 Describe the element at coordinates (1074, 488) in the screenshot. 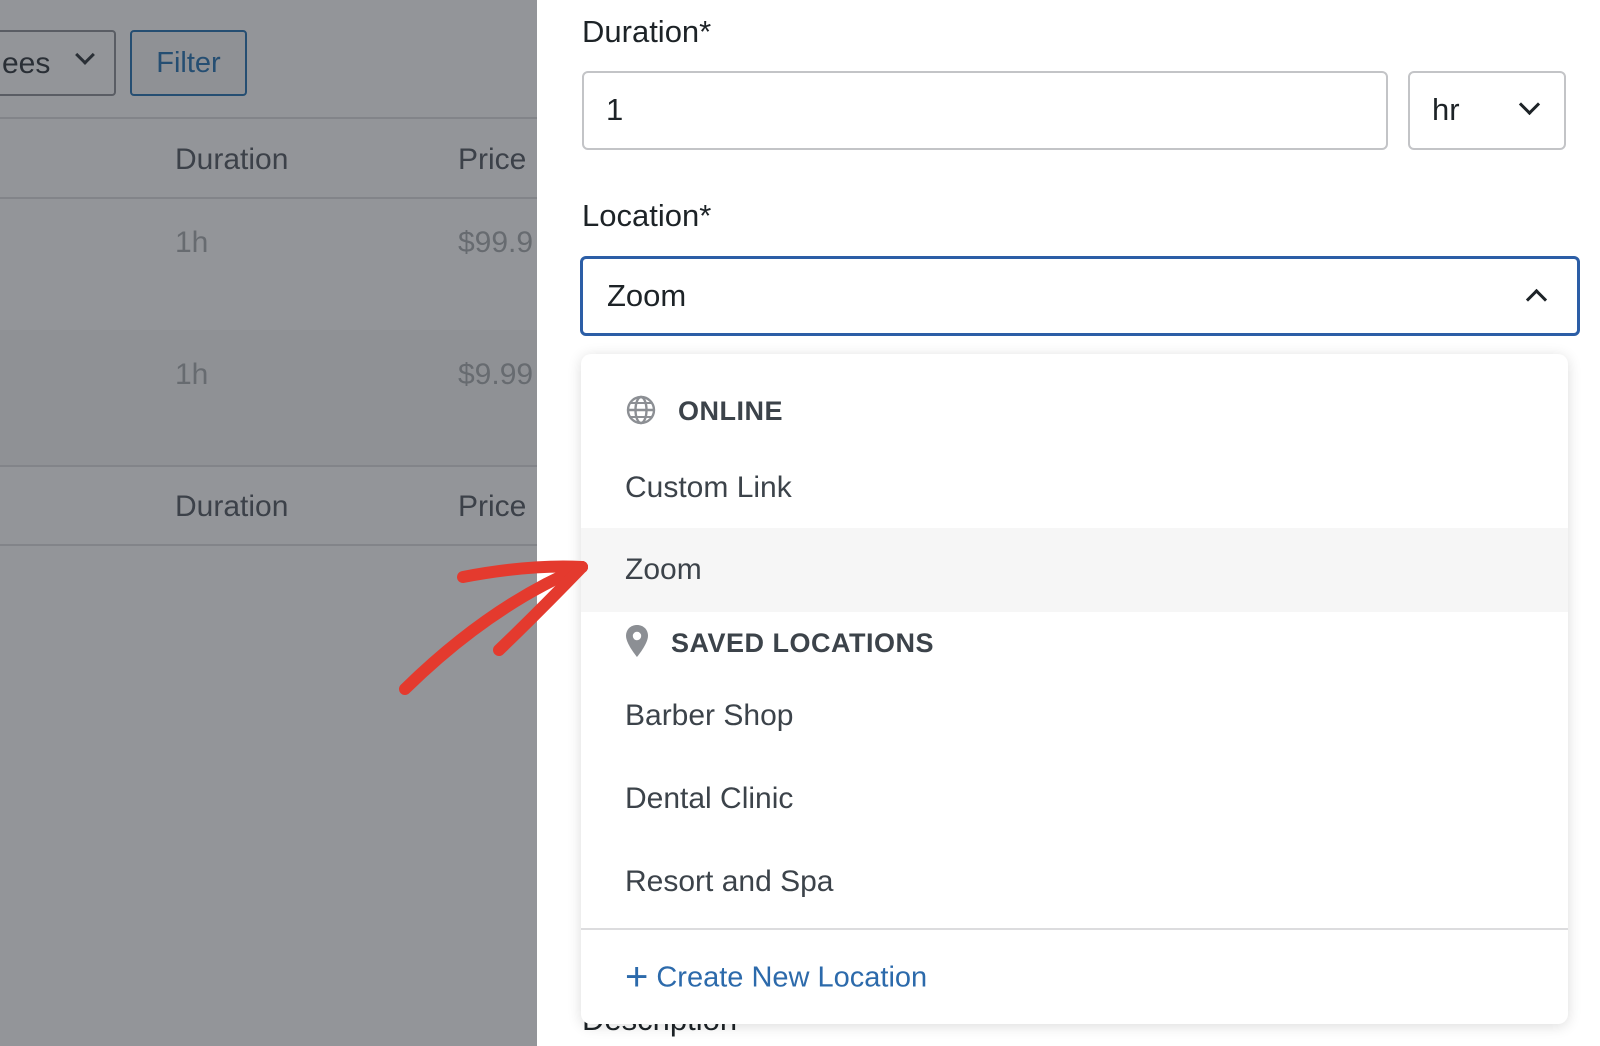

I see `dropdown-option-custom-link: Custom Link` at that location.